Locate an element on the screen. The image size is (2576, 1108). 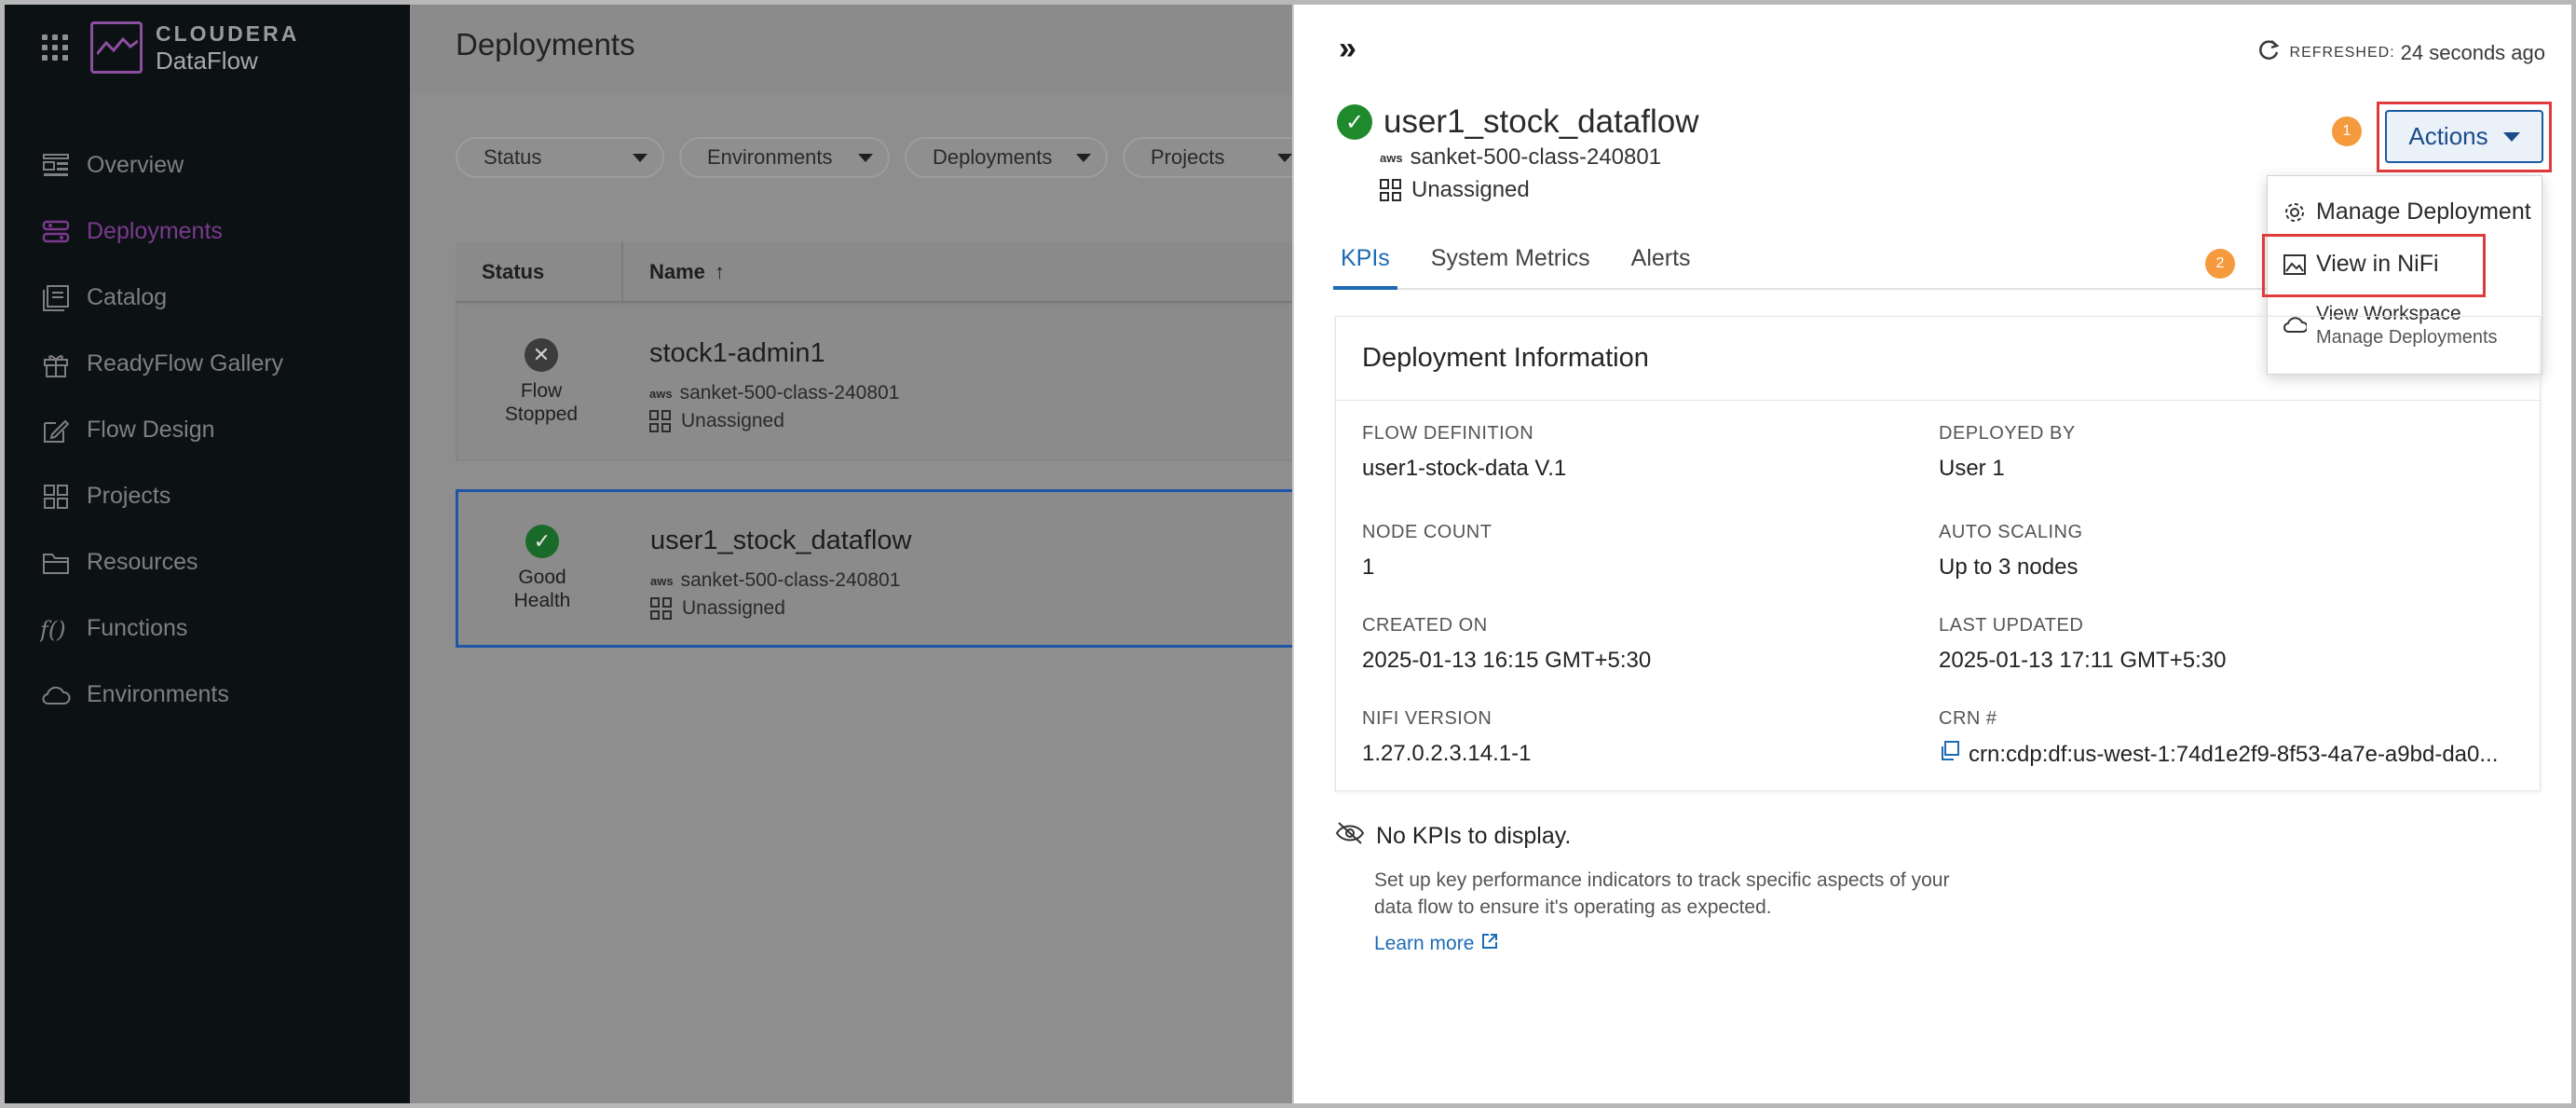
no-kpis-text: No KPIs to display. is located at coordinates (1474, 836).